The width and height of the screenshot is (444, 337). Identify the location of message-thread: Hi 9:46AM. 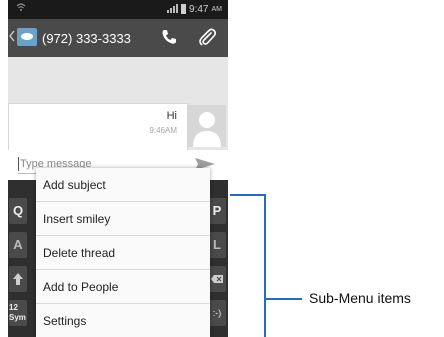
(118, 104).